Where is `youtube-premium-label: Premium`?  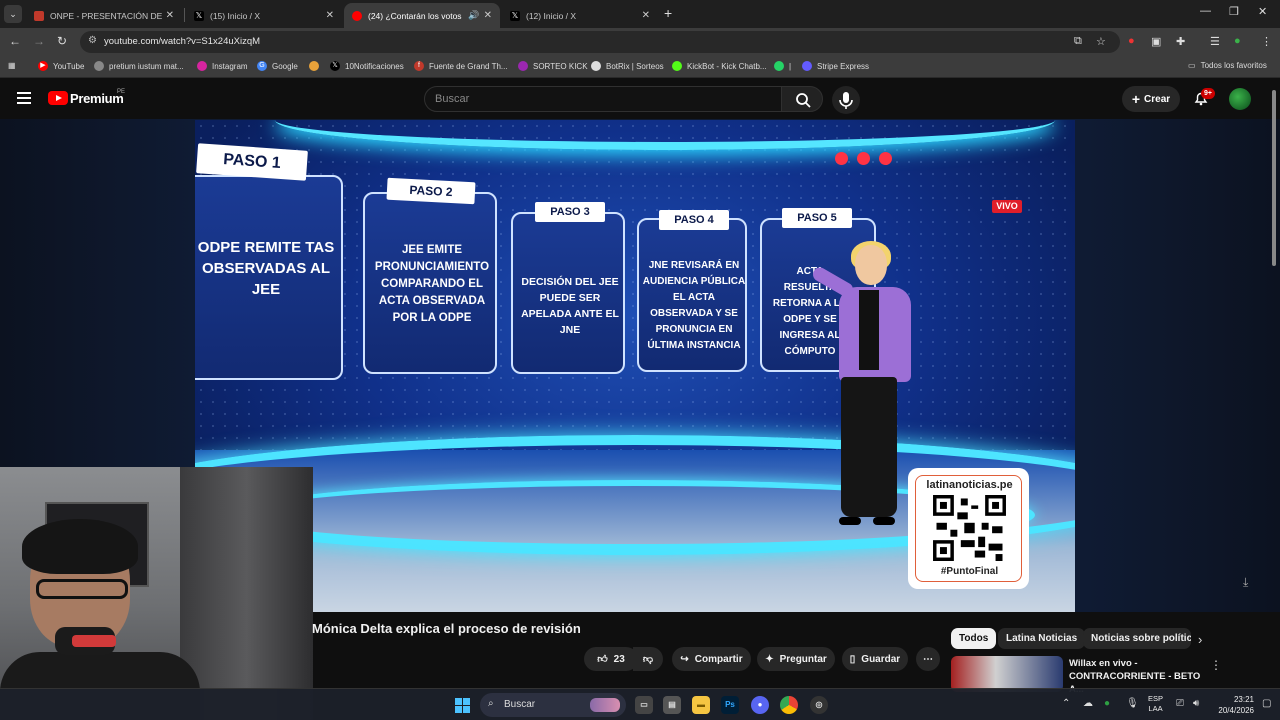
youtube-premium-label: Premium is located at coordinates (97, 98).